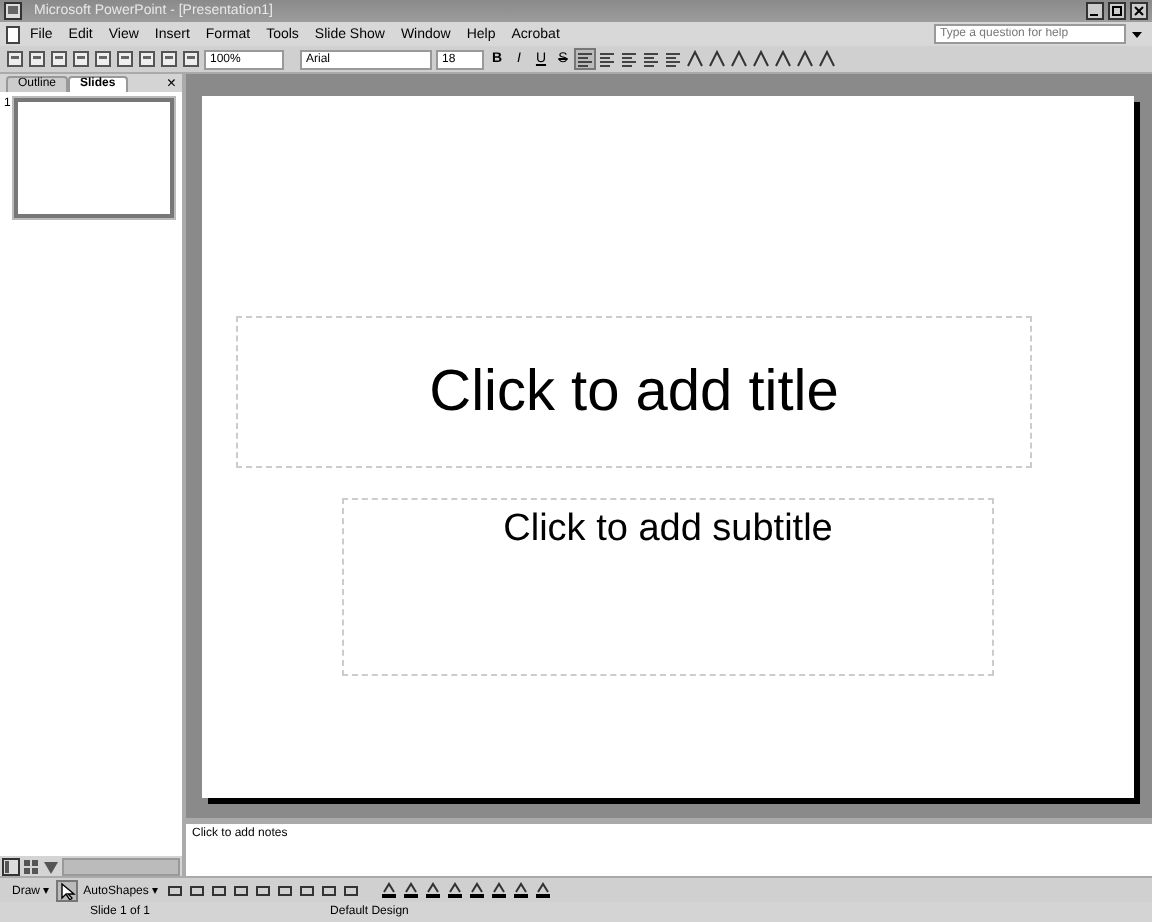  What do you see at coordinates (1137, 34) in the screenshot?
I see `dropdown-icon` at bounding box center [1137, 34].